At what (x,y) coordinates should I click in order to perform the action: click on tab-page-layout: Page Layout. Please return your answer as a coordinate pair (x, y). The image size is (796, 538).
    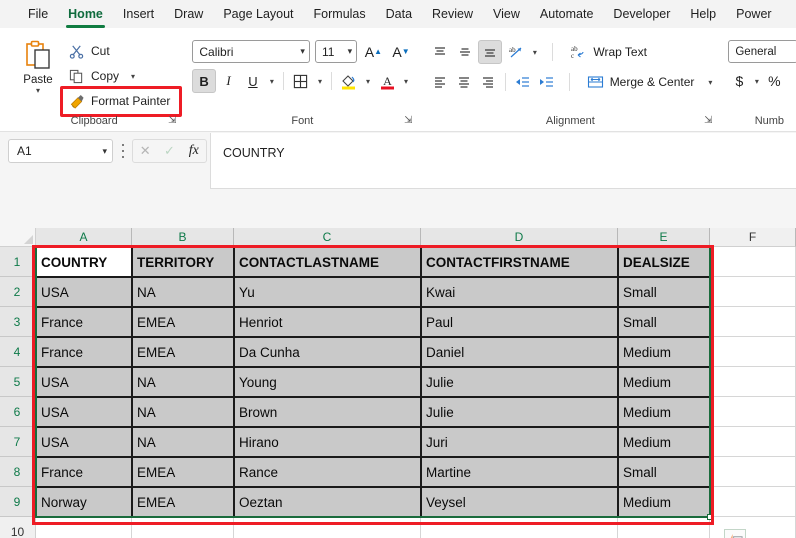
    Looking at the image, I should click on (258, 14).